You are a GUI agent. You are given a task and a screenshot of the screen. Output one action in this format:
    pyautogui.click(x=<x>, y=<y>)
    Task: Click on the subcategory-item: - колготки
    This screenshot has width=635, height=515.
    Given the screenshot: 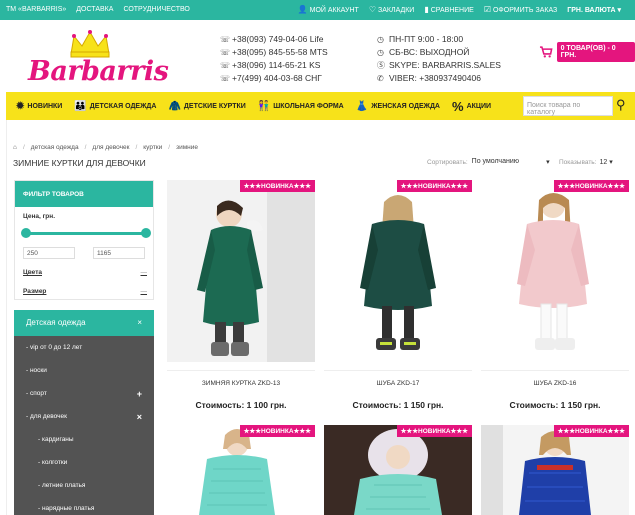 What is the action you would take?
    pyautogui.click(x=84, y=462)
    